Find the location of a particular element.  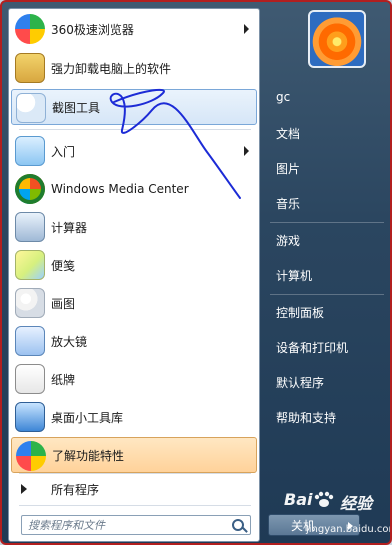

search-box: 搜索程序和文件 is located at coordinates (136, 525).